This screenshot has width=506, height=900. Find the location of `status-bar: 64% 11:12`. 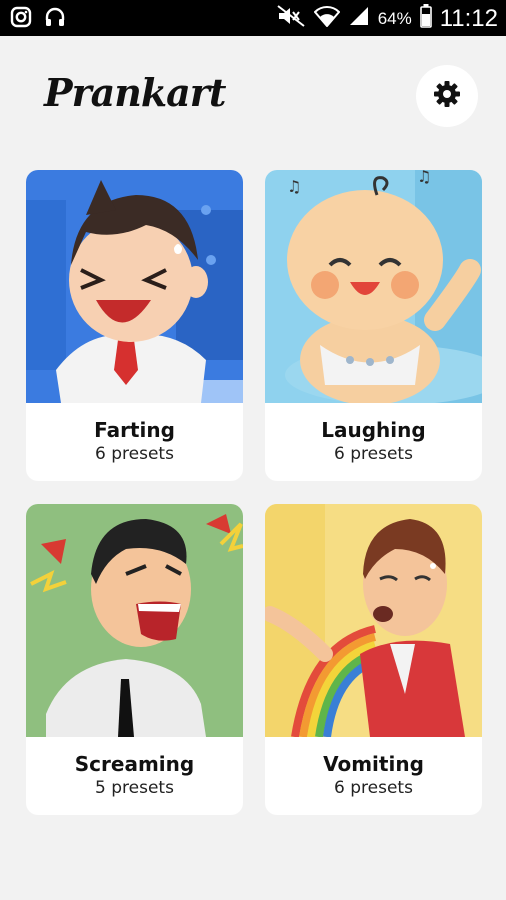

status-bar: 64% 11:12 is located at coordinates (253, 18).